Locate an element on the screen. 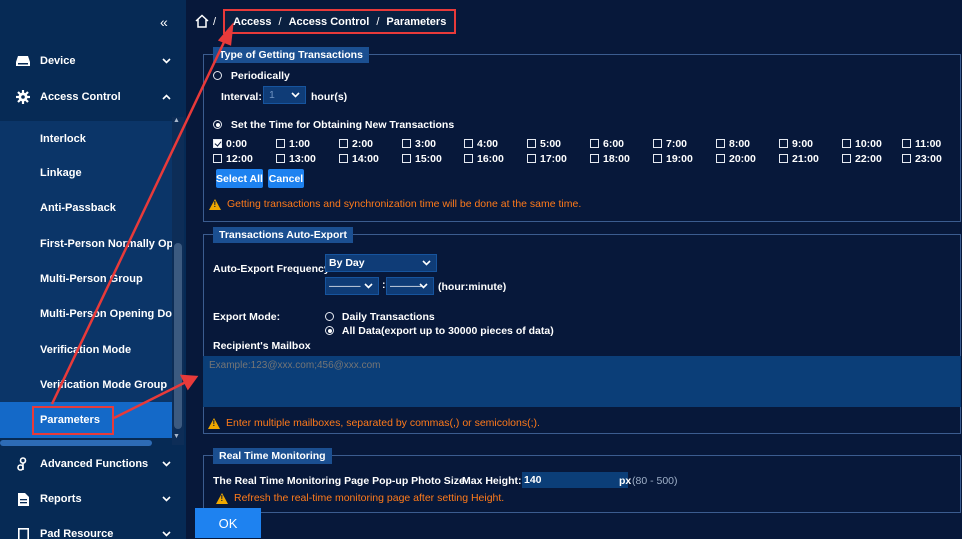  annotation-arrow-to-breadcrumb is located at coordinates (139, 221).